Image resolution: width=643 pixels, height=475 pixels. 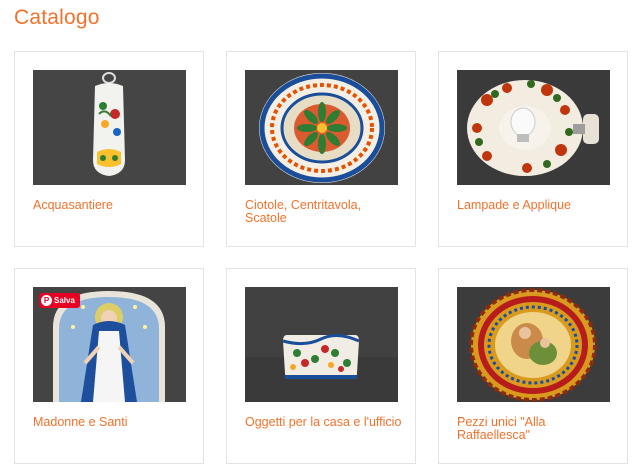 What do you see at coordinates (537, 205) in the screenshot?
I see `catalog-card-label: Lampade e Applique` at bounding box center [537, 205].